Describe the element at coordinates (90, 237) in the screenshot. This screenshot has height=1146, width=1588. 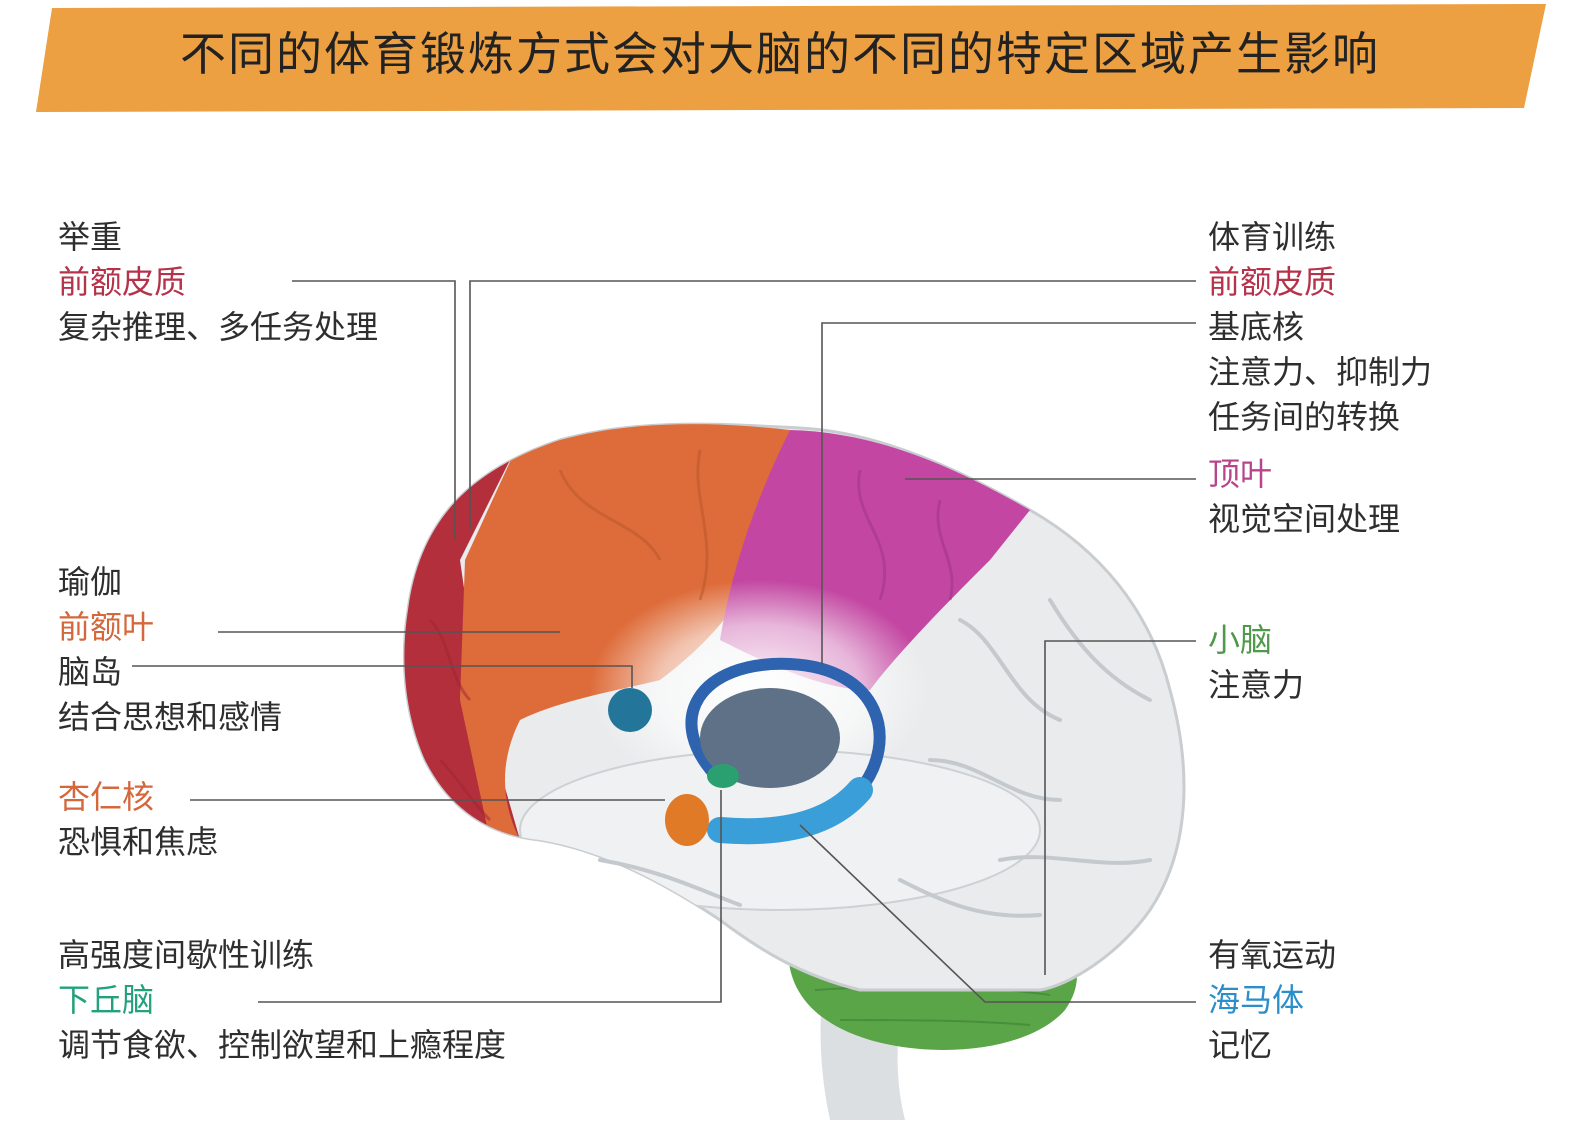
I see `activity-label: 举重` at that location.